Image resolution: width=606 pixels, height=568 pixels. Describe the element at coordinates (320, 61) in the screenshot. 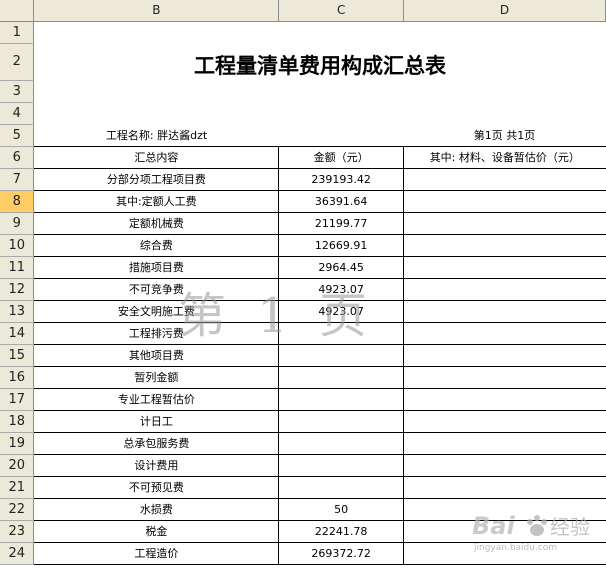

I see `sheet-title: 工程量清单费用构成汇总表` at that location.